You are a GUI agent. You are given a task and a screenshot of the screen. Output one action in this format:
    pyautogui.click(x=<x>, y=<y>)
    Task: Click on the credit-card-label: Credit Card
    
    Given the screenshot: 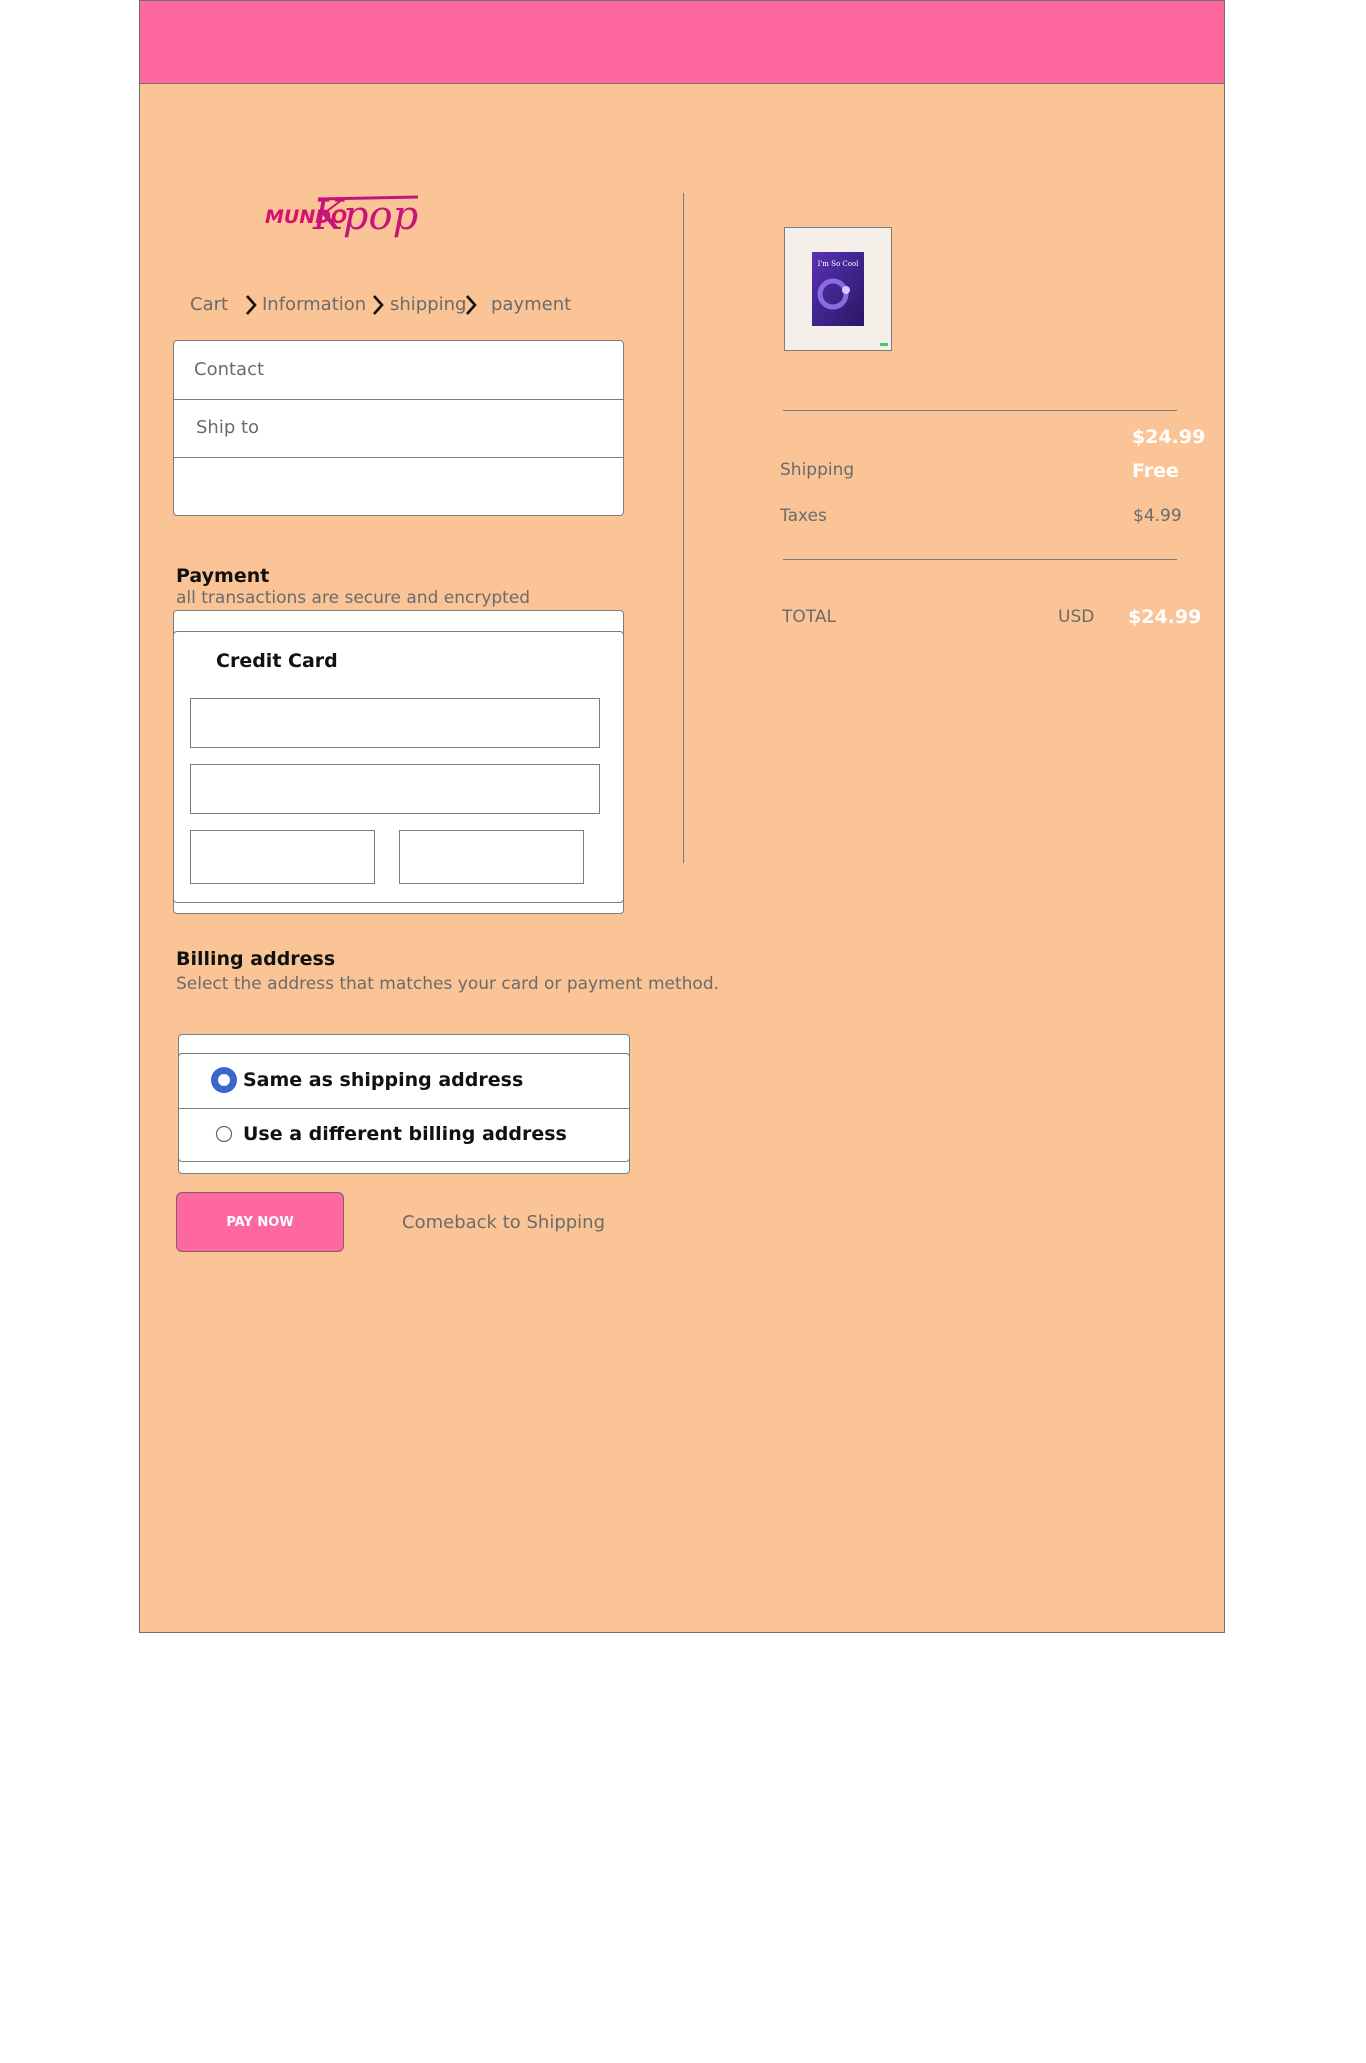 What is the action you would take?
    pyautogui.click(x=277, y=661)
    